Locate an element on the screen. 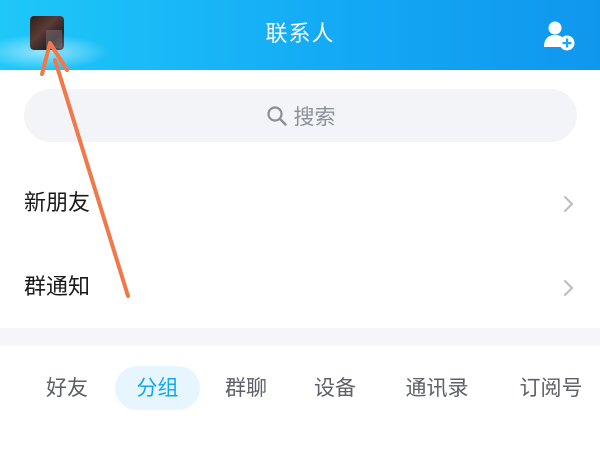 This screenshot has height=450, width=600. tab-group-chats: 群聊 is located at coordinates (246, 388).